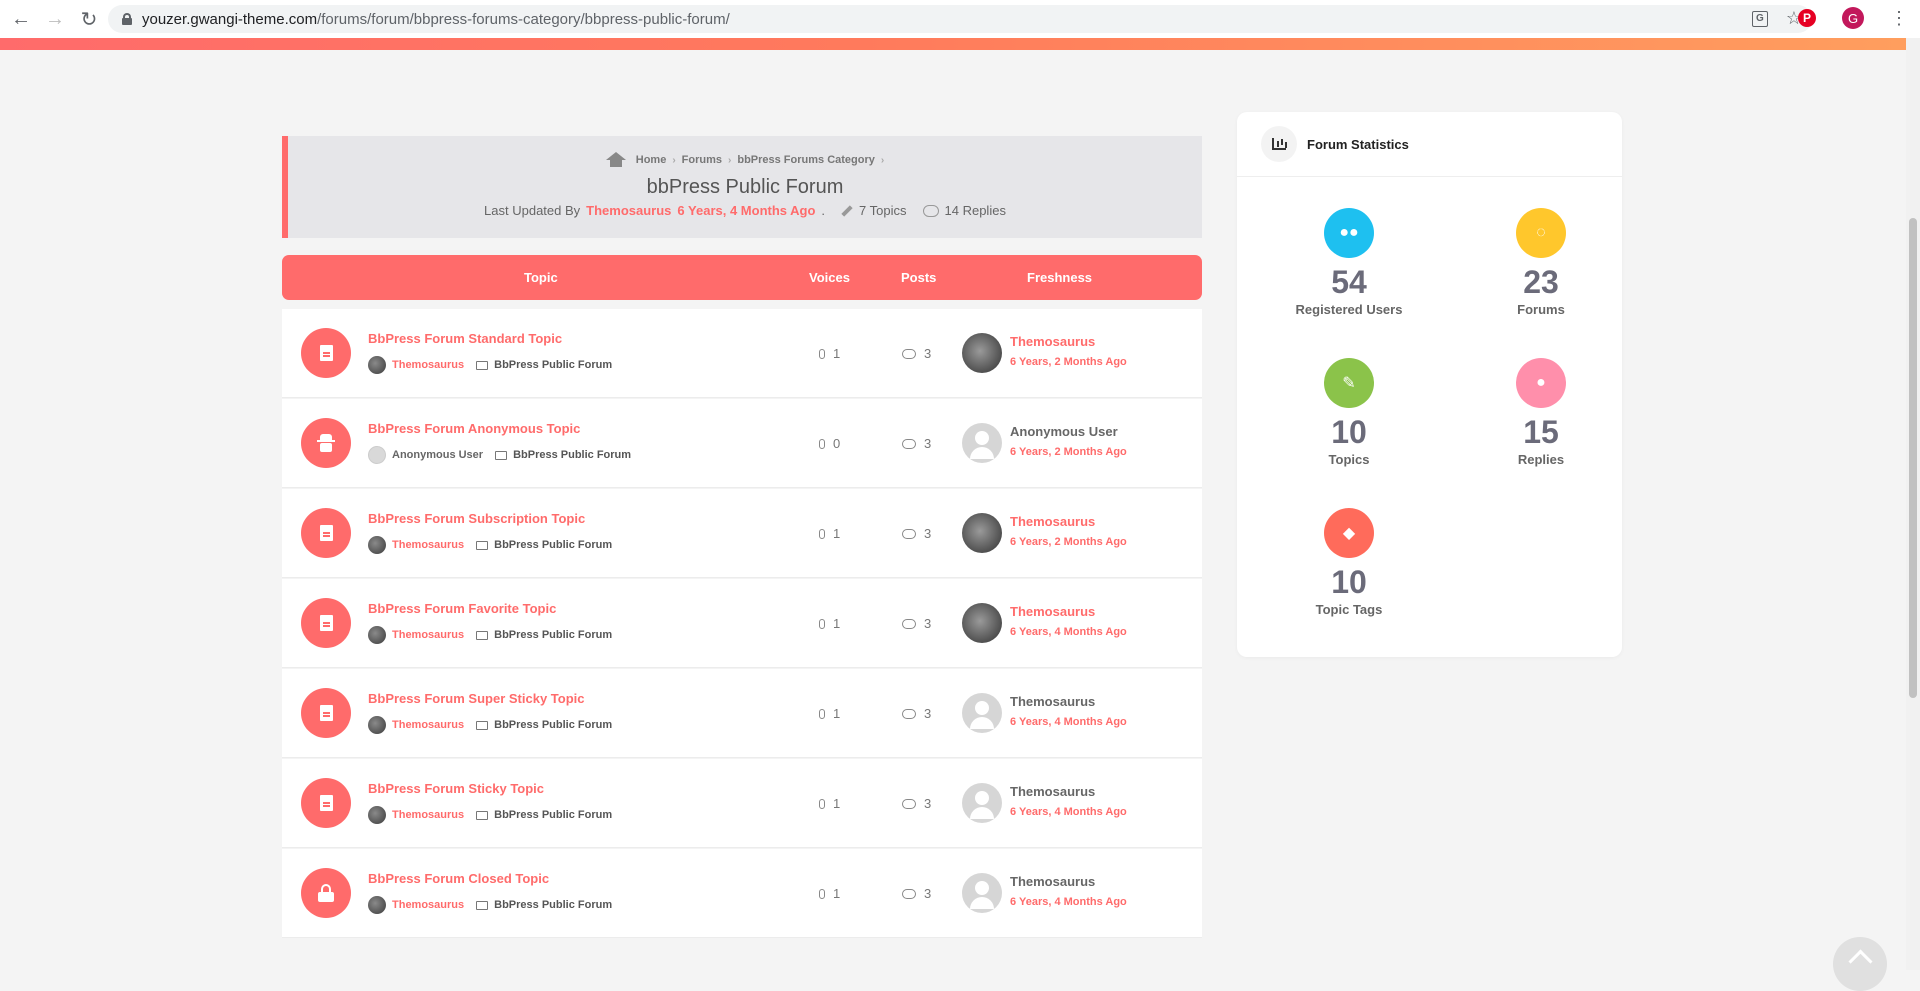 The width and height of the screenshot is (1920, 991). Describe the element at coordinates (476, 518) in the screenshot. I see `topic-title-link: BbPress Forum Subscription Topic` at that location.